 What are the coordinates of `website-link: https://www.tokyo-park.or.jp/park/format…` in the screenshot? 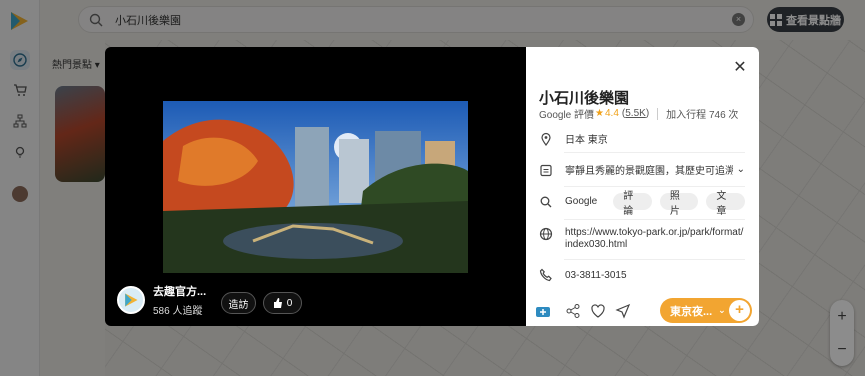 It's located at (655, 239).